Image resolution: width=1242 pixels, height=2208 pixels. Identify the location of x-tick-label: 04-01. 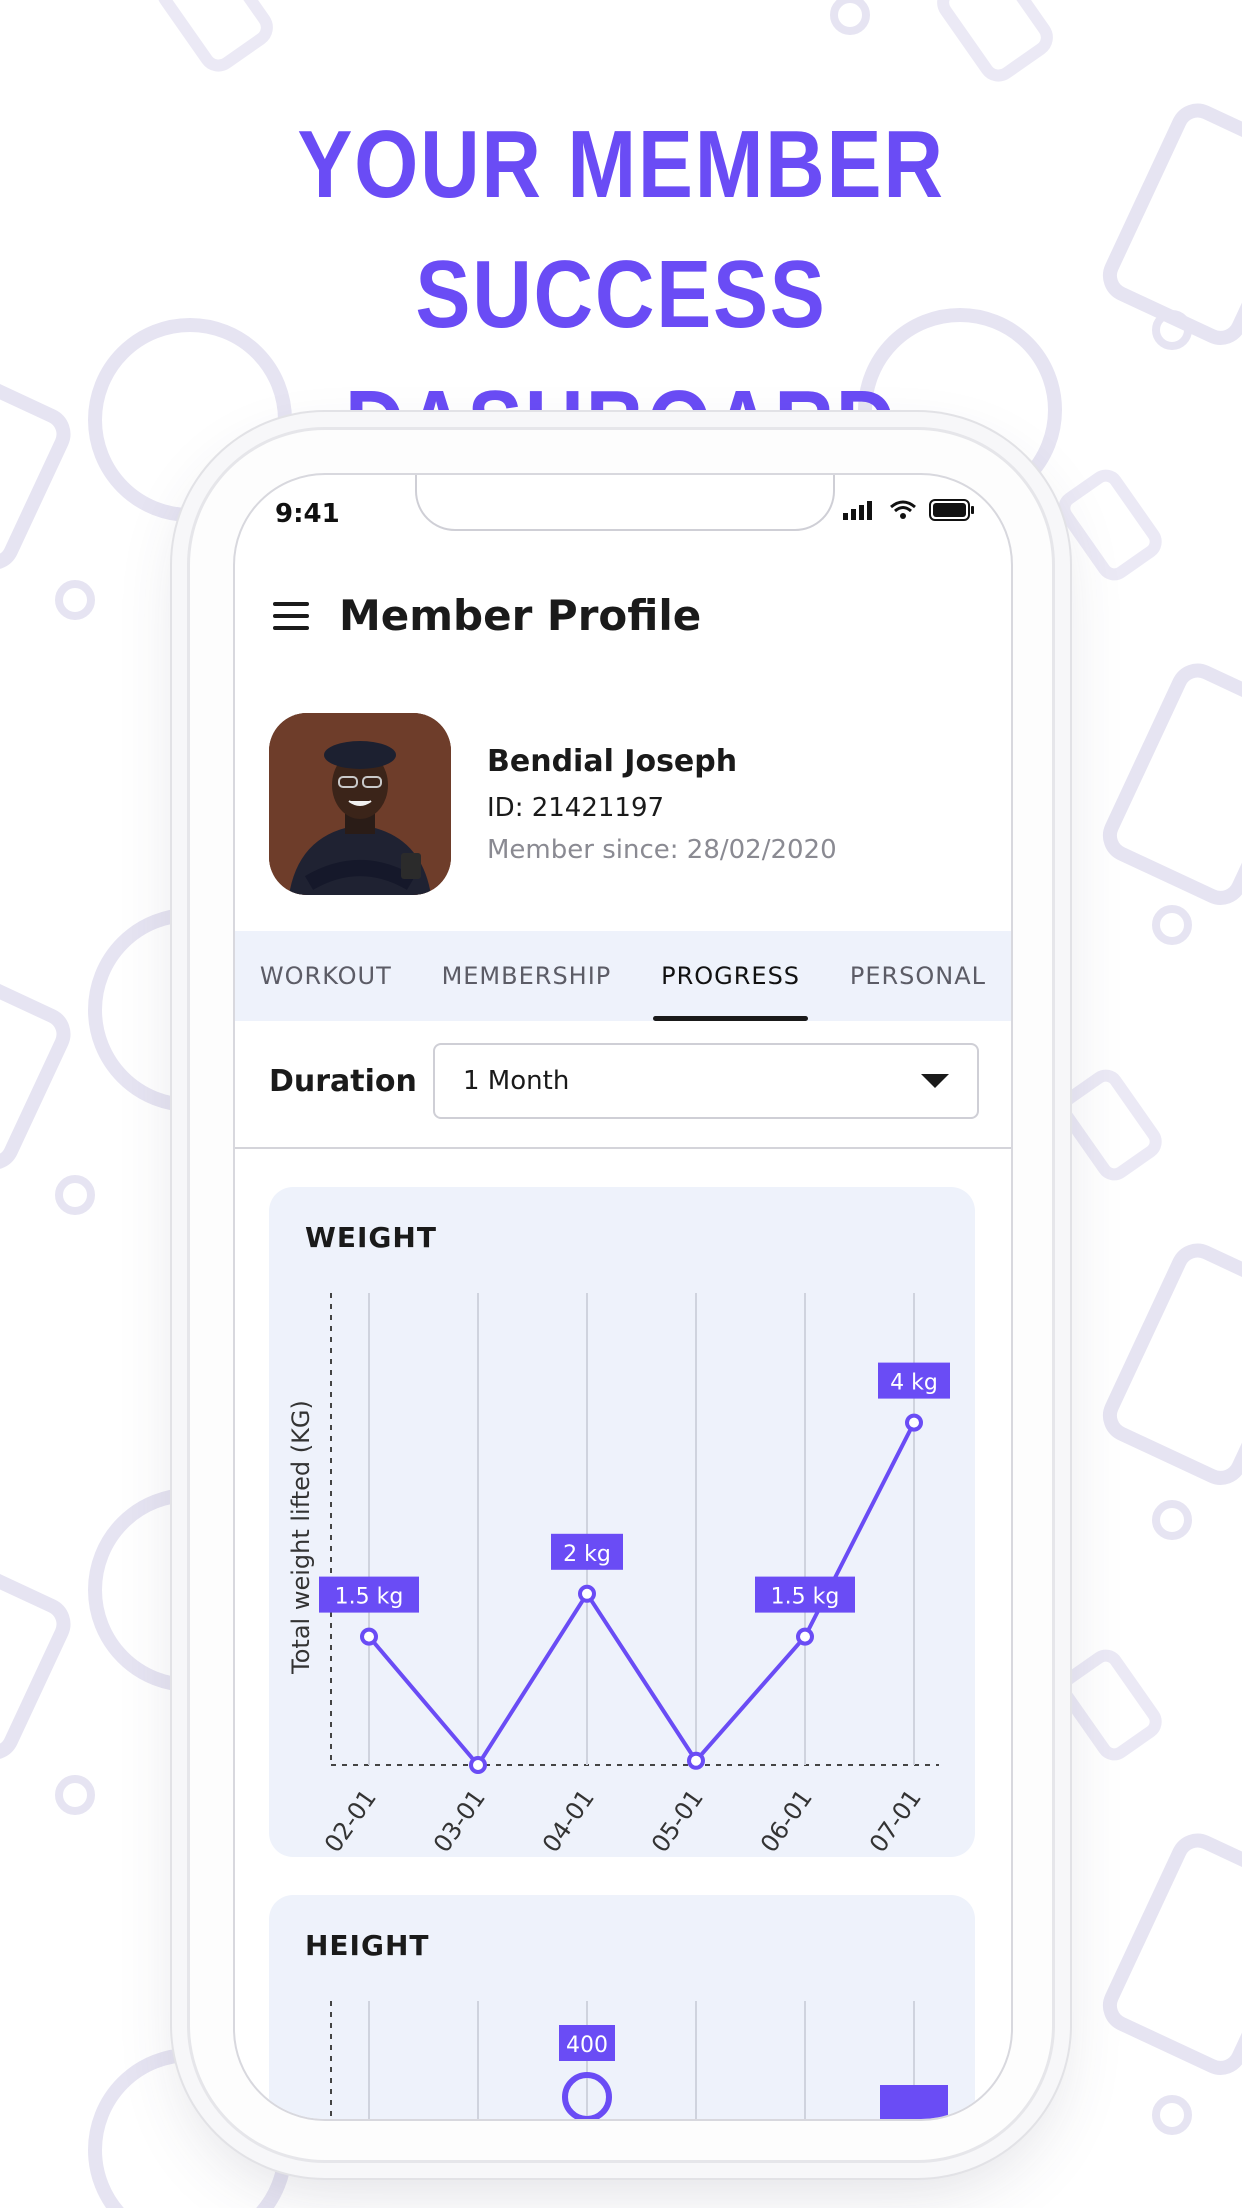
(568, 1820).